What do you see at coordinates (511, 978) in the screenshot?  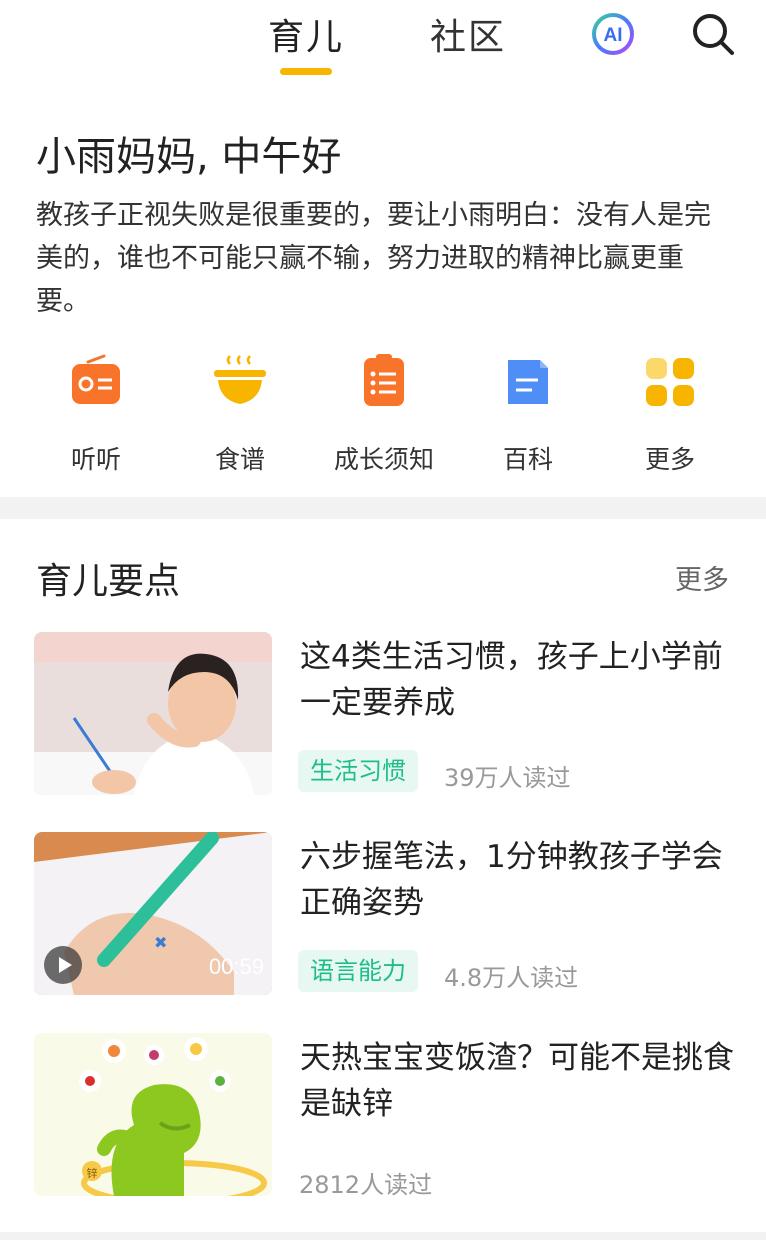 I see `article-read-count: 4.8万人读过` at bounding box center [511, 978].